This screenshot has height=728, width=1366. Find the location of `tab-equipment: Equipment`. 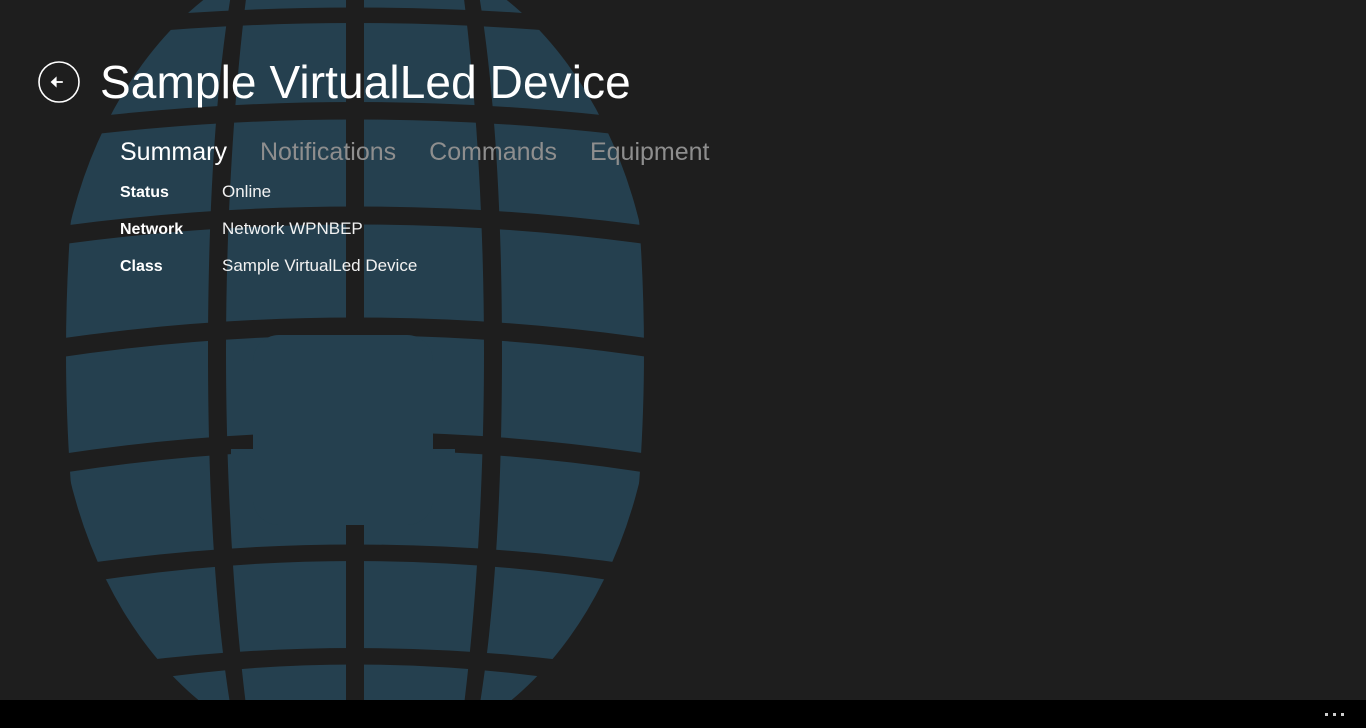

tab-equipment: Equipment is located at coordinates (650, 152).